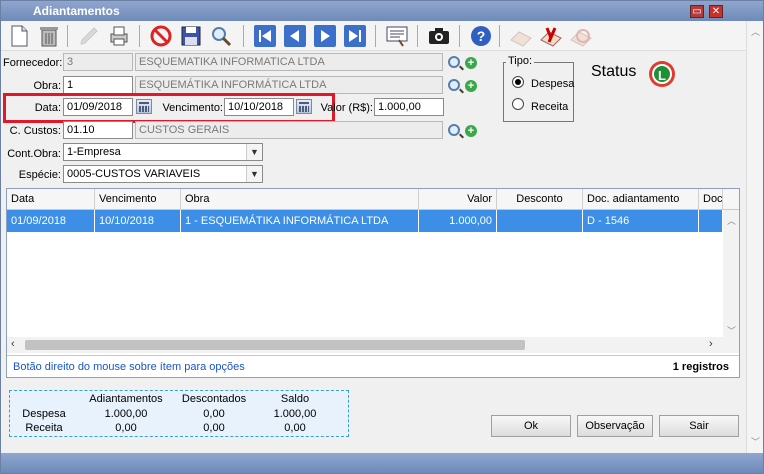 This screenshot has height=474, width=764. I want to click on fornecedor-add-icon: +, so click(471, 63).